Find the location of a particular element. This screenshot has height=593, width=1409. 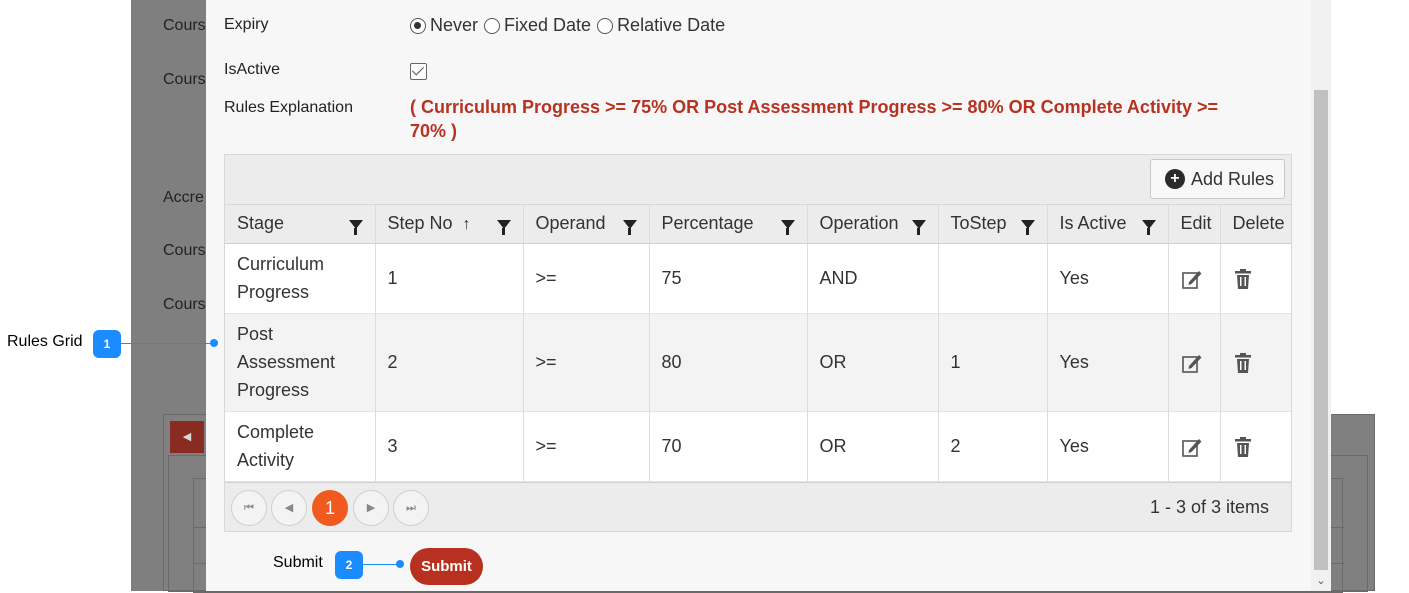

expiry-label: Expiry is located at coordinates (246, 24).